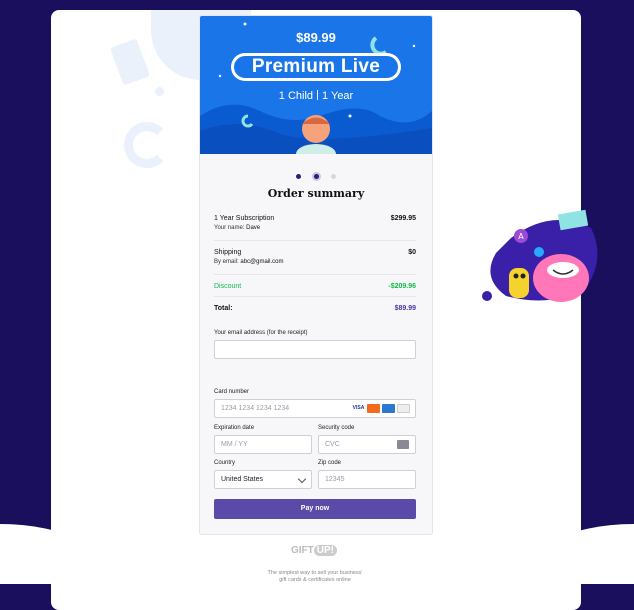 This screenshot has width=634, height=610. What do you see at coordinates (159, 91) in the screenshot?
I see `decor-dot` at bounding box center [159, 91].